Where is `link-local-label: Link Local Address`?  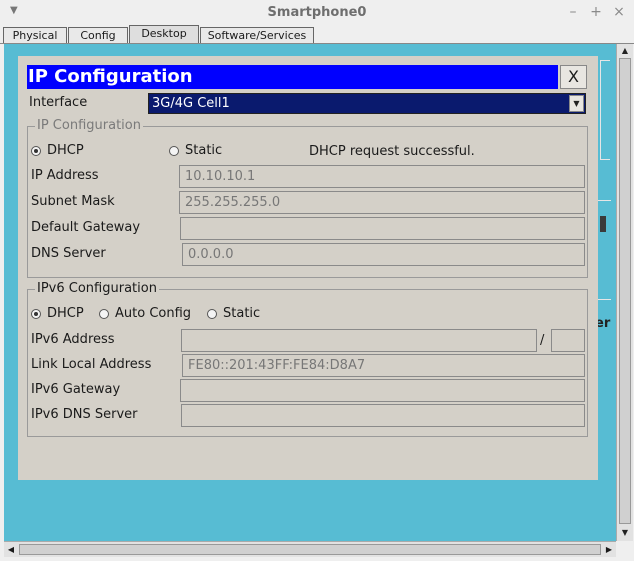
link-local-label: Link Local Address is located at coordinates (91, 364).